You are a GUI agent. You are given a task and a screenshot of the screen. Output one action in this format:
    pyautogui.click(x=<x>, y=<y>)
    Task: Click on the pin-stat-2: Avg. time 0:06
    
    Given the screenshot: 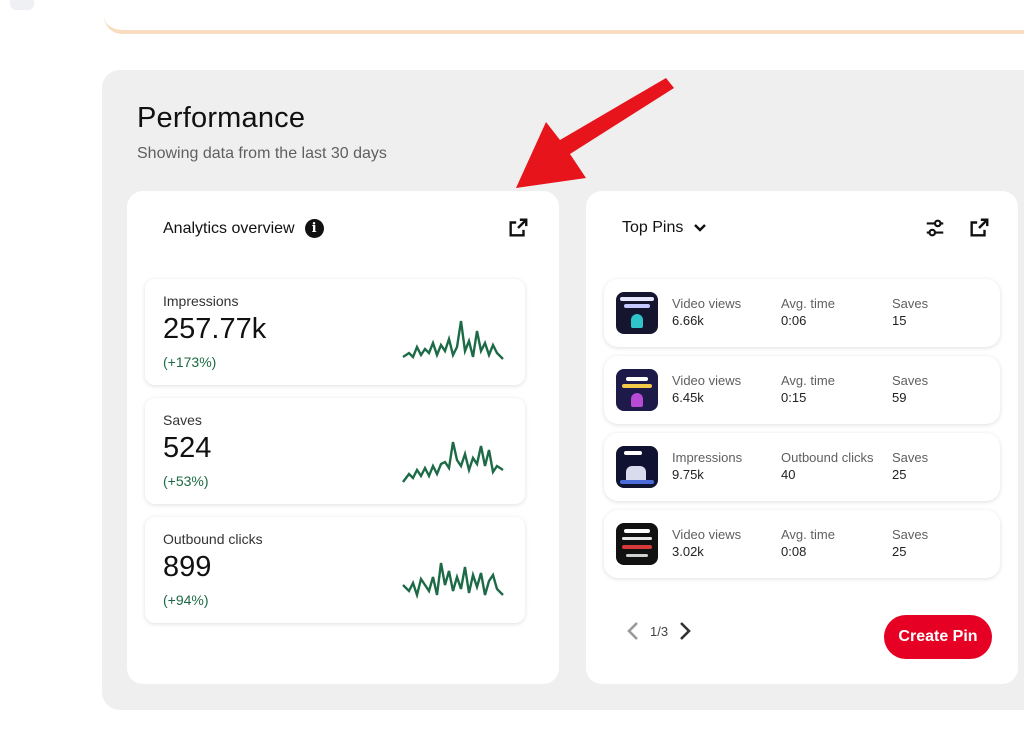 What is the action you would take?
    pyautogui.click(x=808, y=312)
    